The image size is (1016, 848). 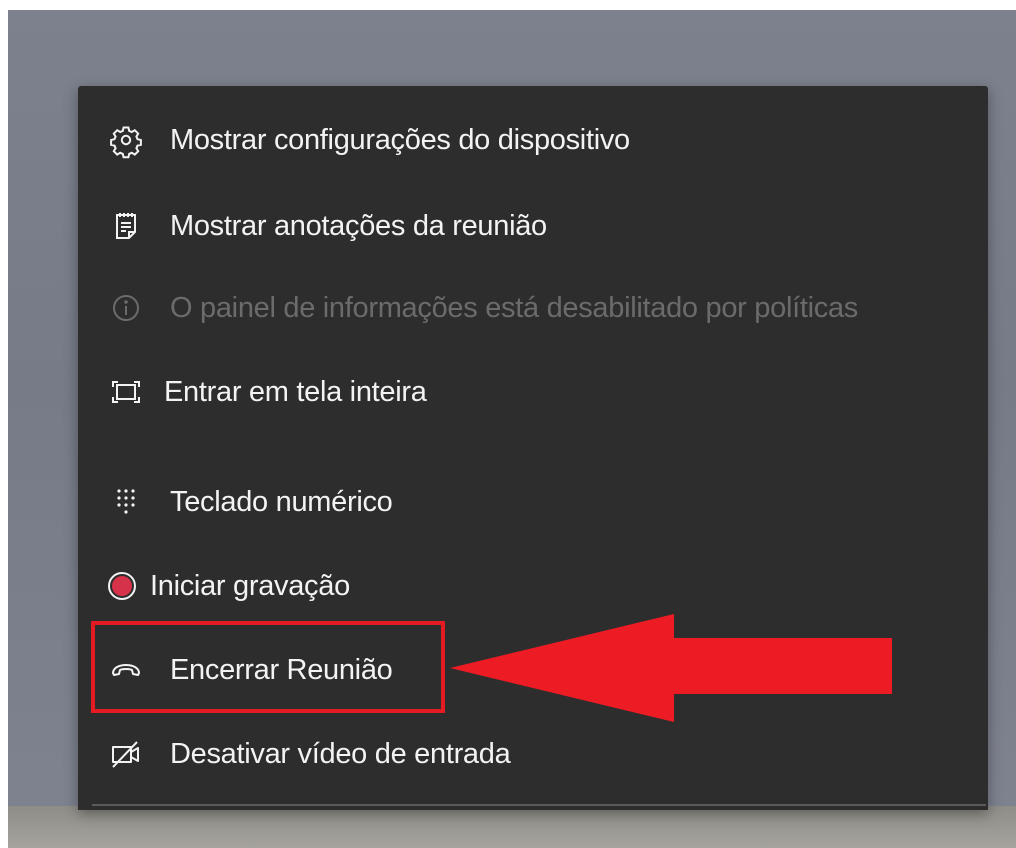 I want to click on menu-item-label: Desativar vídeo de entrada, so click(x=340, y=753).